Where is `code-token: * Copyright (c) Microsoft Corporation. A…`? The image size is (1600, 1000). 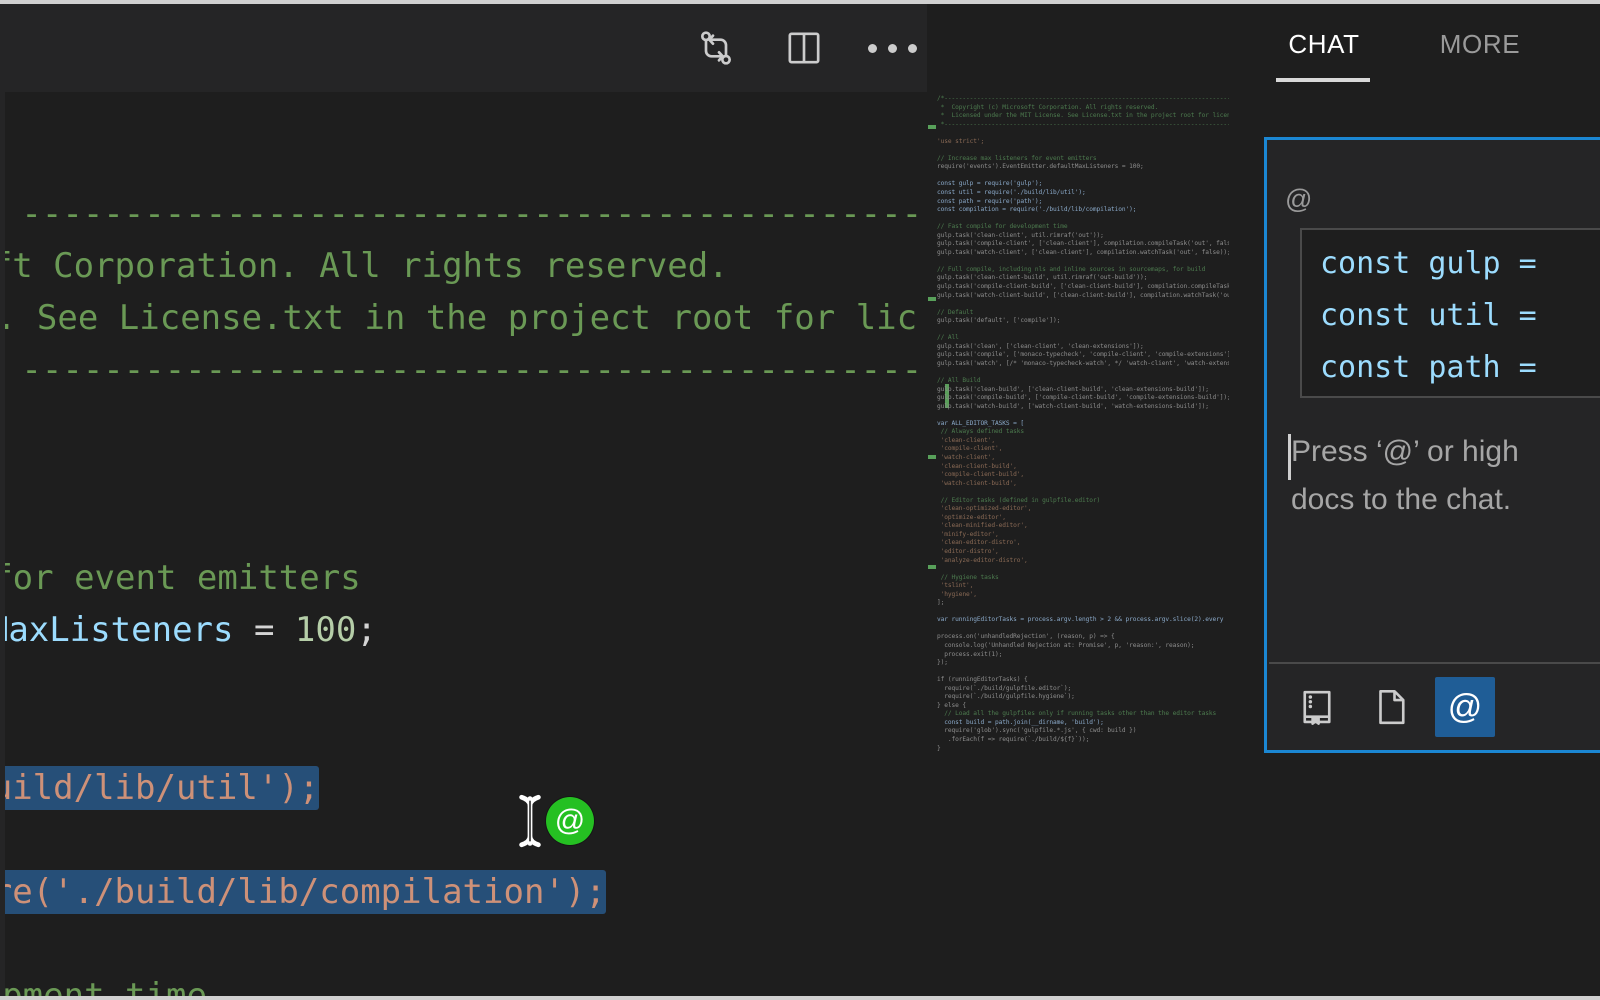 code-token: * Copyright (c) Microsoft Corporation. A… is located at coordinates (364, 266).